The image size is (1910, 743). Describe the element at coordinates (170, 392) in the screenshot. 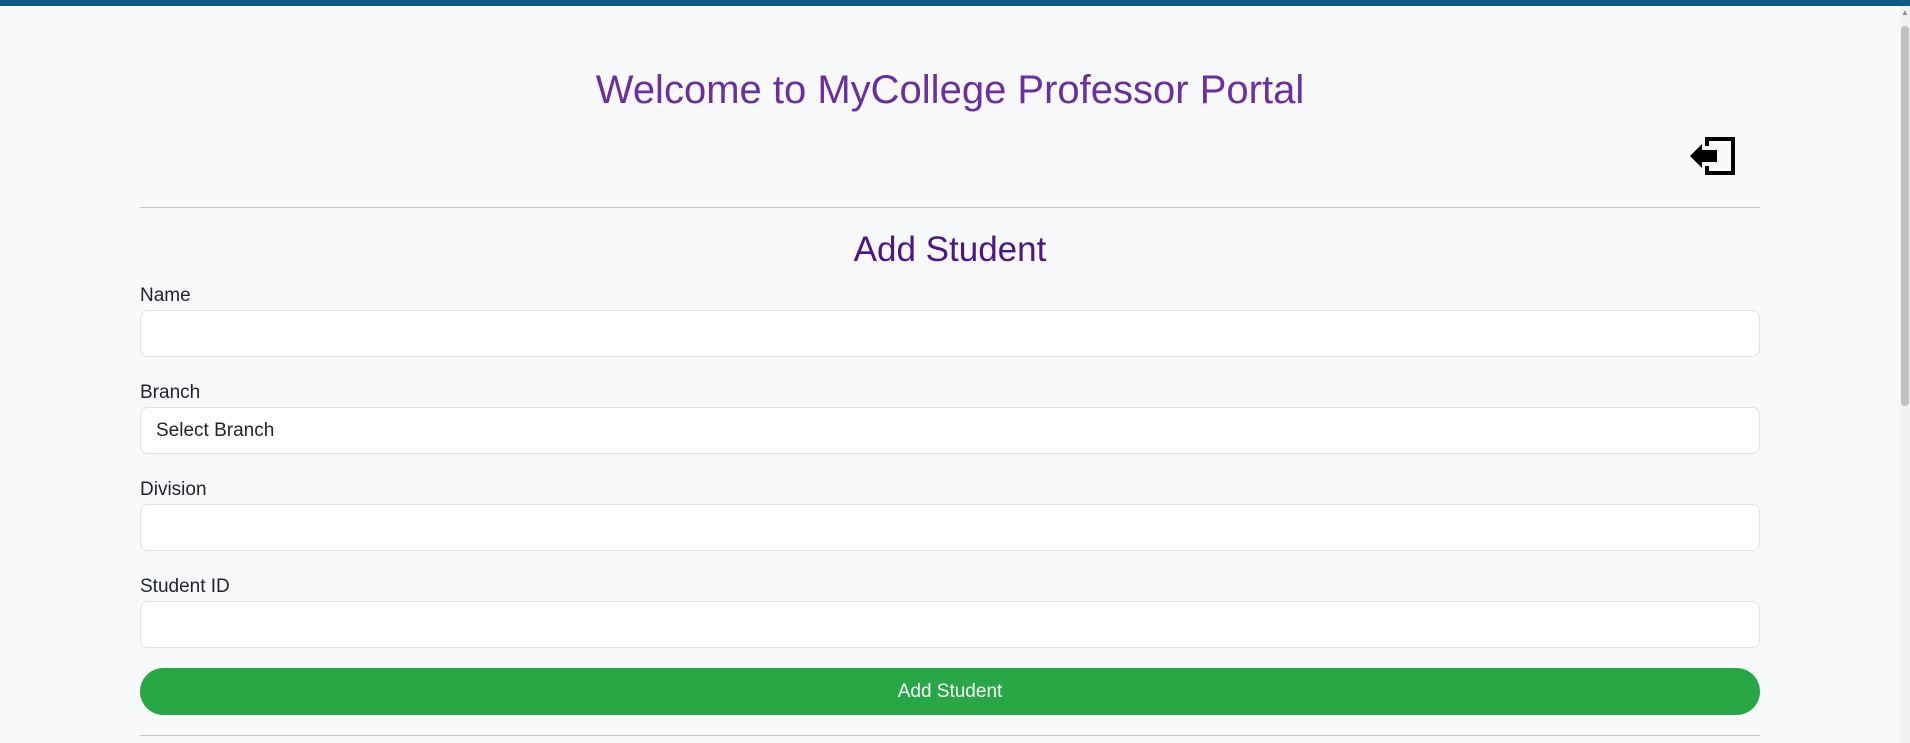

I see `branch-label: Branch` at that location.